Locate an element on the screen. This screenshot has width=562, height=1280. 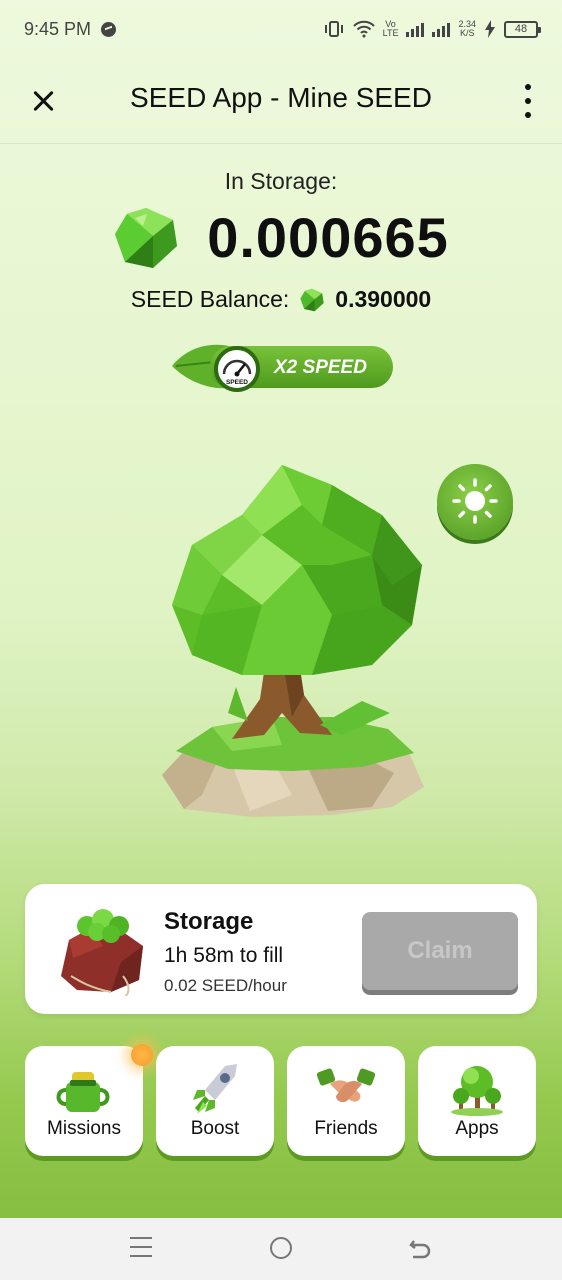
tile-boost: Boost is located at coordinates (215, 1101).